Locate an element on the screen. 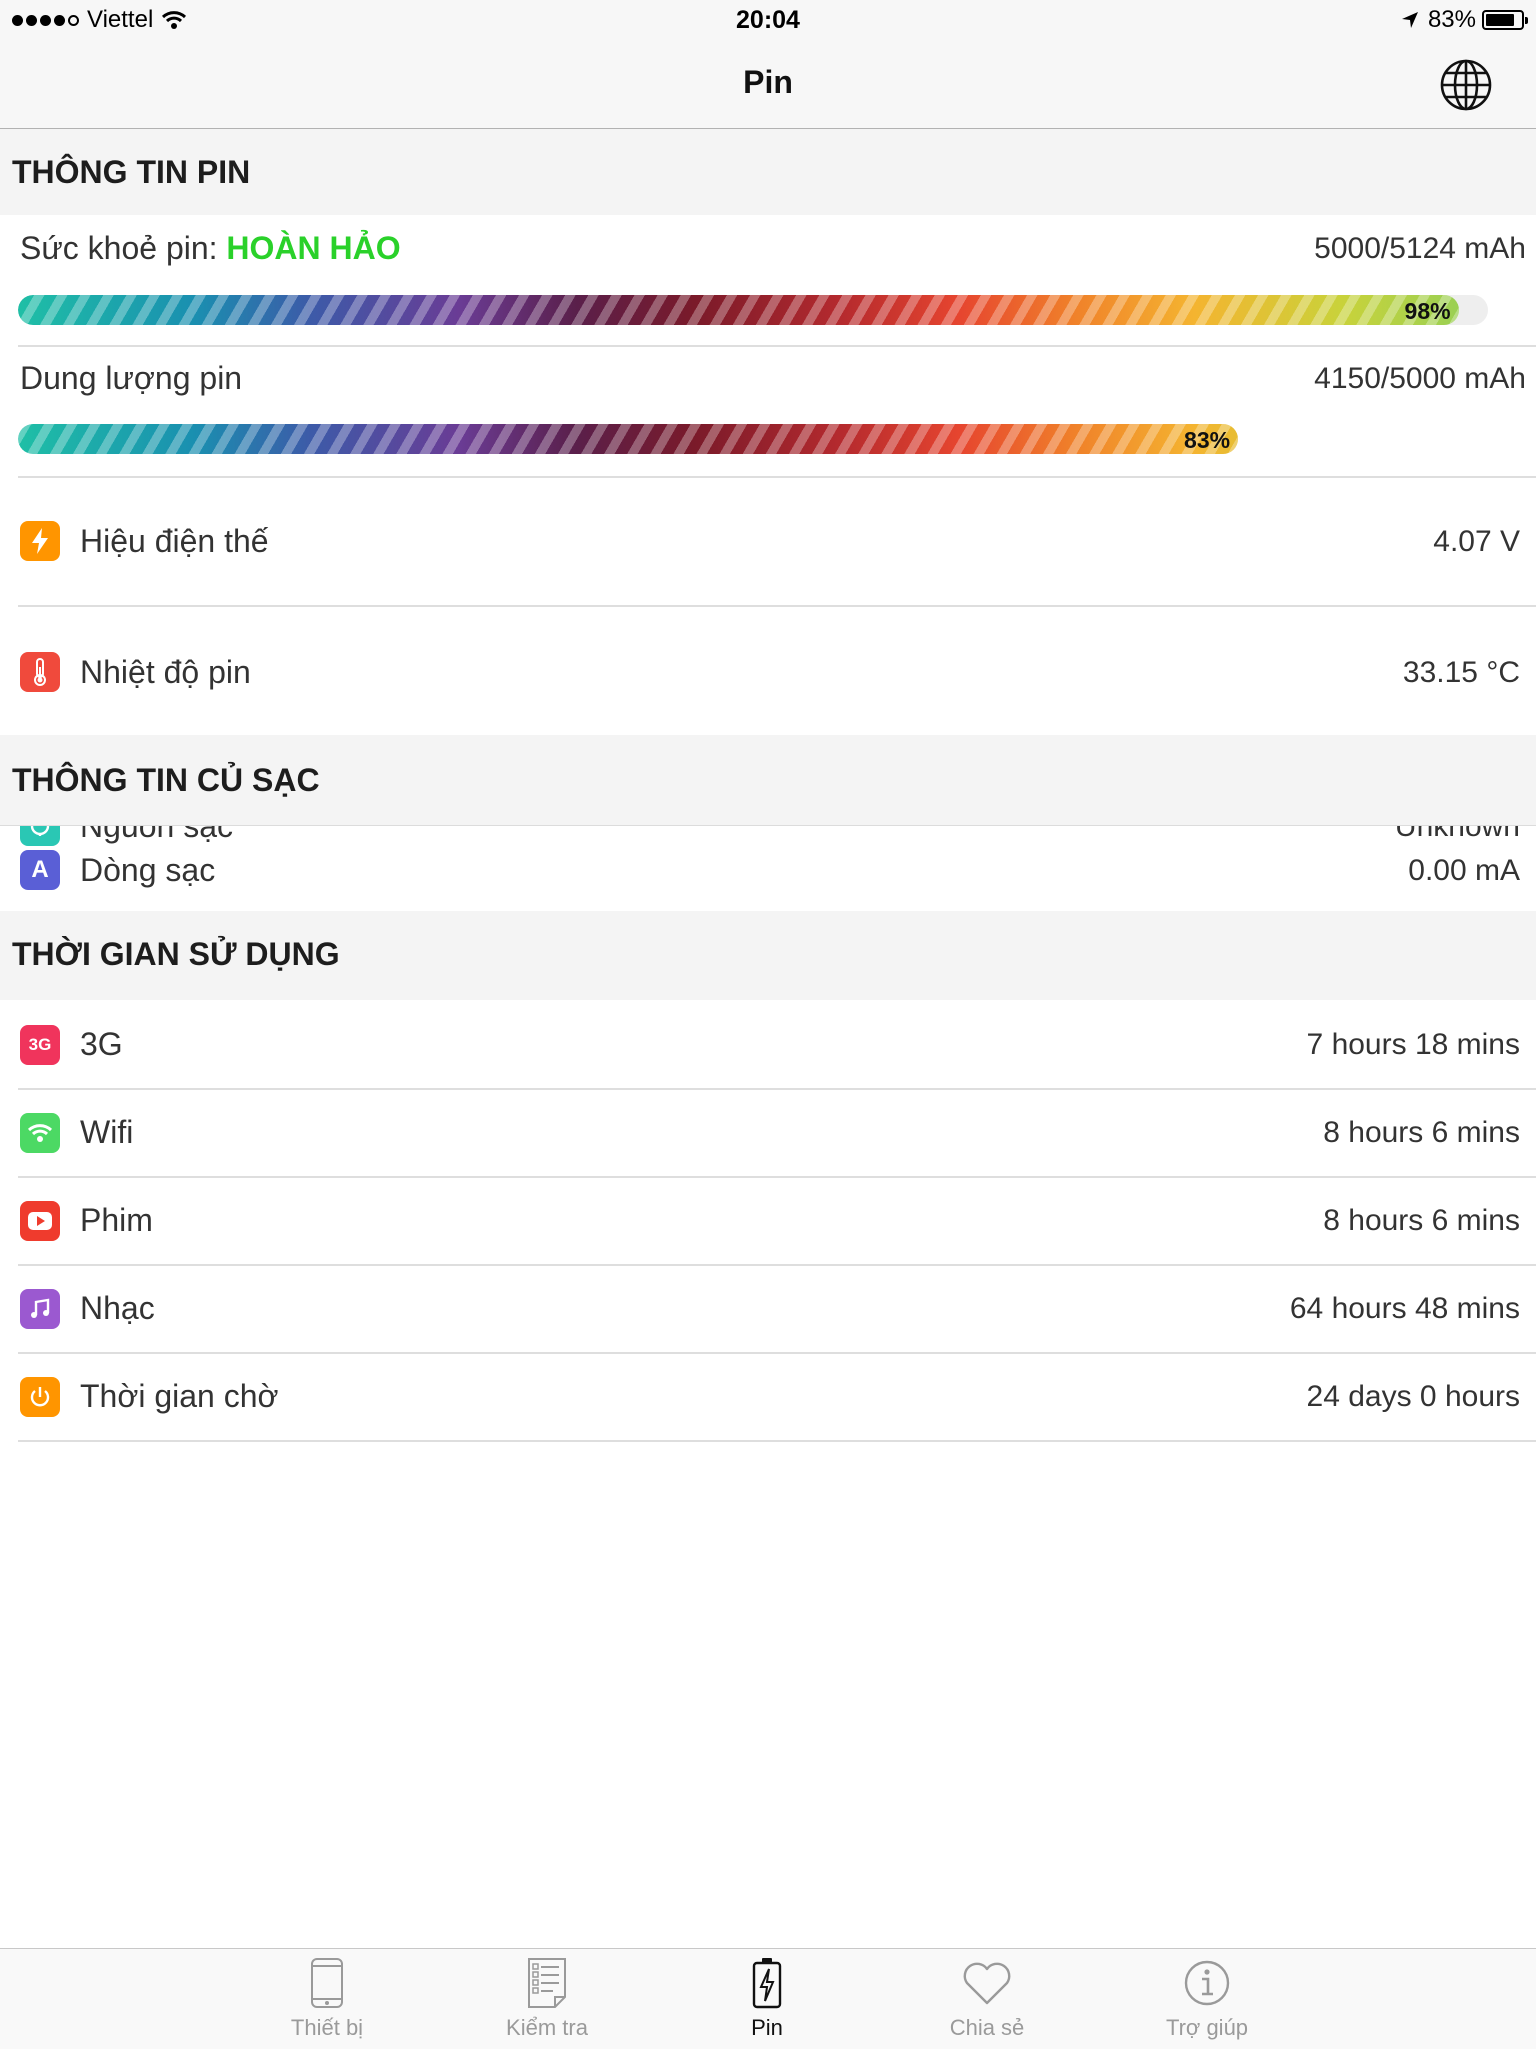  charger-info-header-text: THÔNG TIN CỦ SẠC is located at coordinates (166, 780).